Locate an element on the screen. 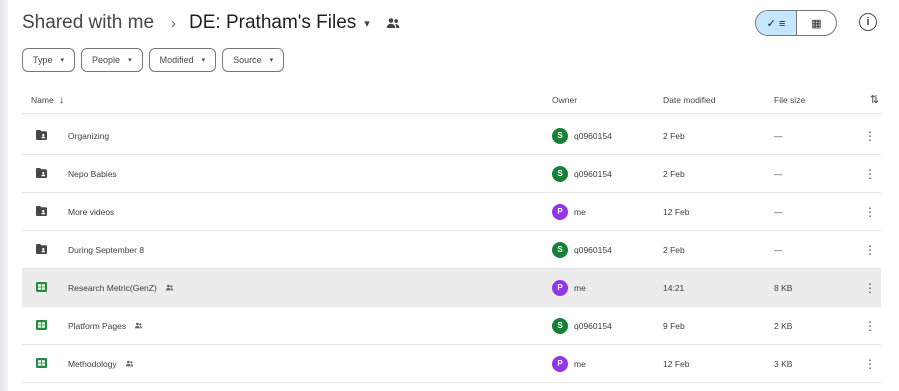 The width and height of the screenshot is (899, 391). file-name-label: Platform Pages is located at coordinates (97, 325).